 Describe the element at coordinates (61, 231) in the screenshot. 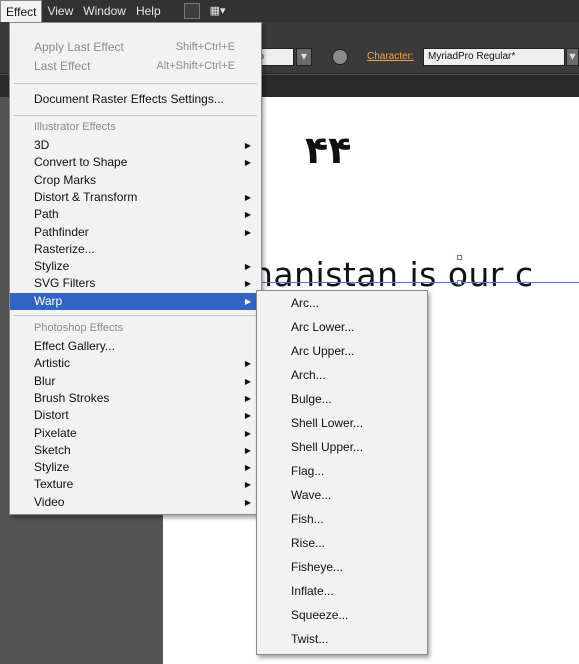

I see `menu-item-label: Pathfinder` at that location.